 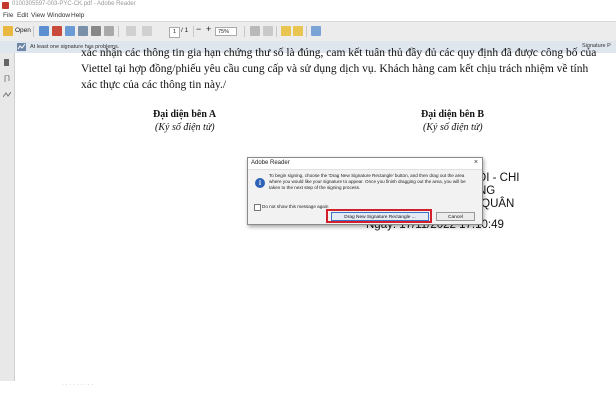 I want to click on footer-text: · · · · · · · · ·, so click(x=78, y=385).